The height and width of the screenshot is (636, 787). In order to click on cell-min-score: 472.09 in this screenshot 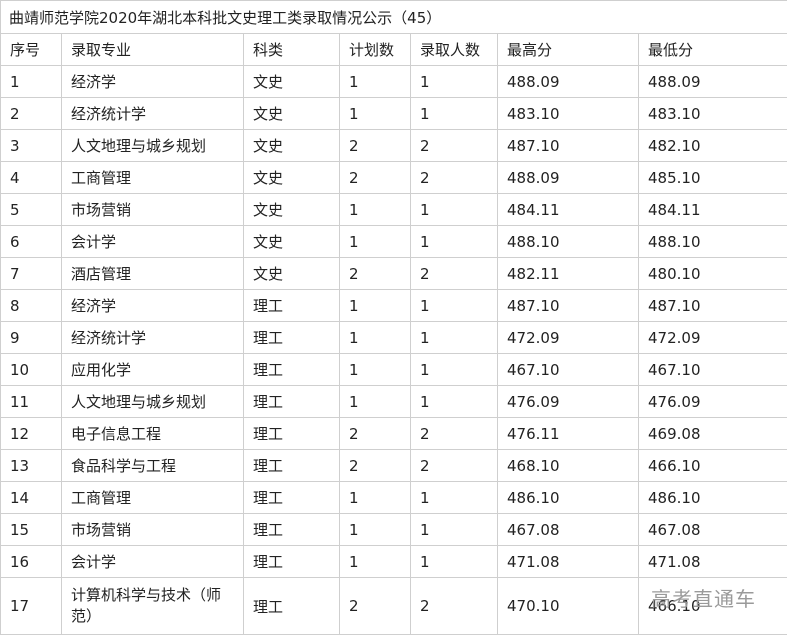, I will do `click(712, 337)`.